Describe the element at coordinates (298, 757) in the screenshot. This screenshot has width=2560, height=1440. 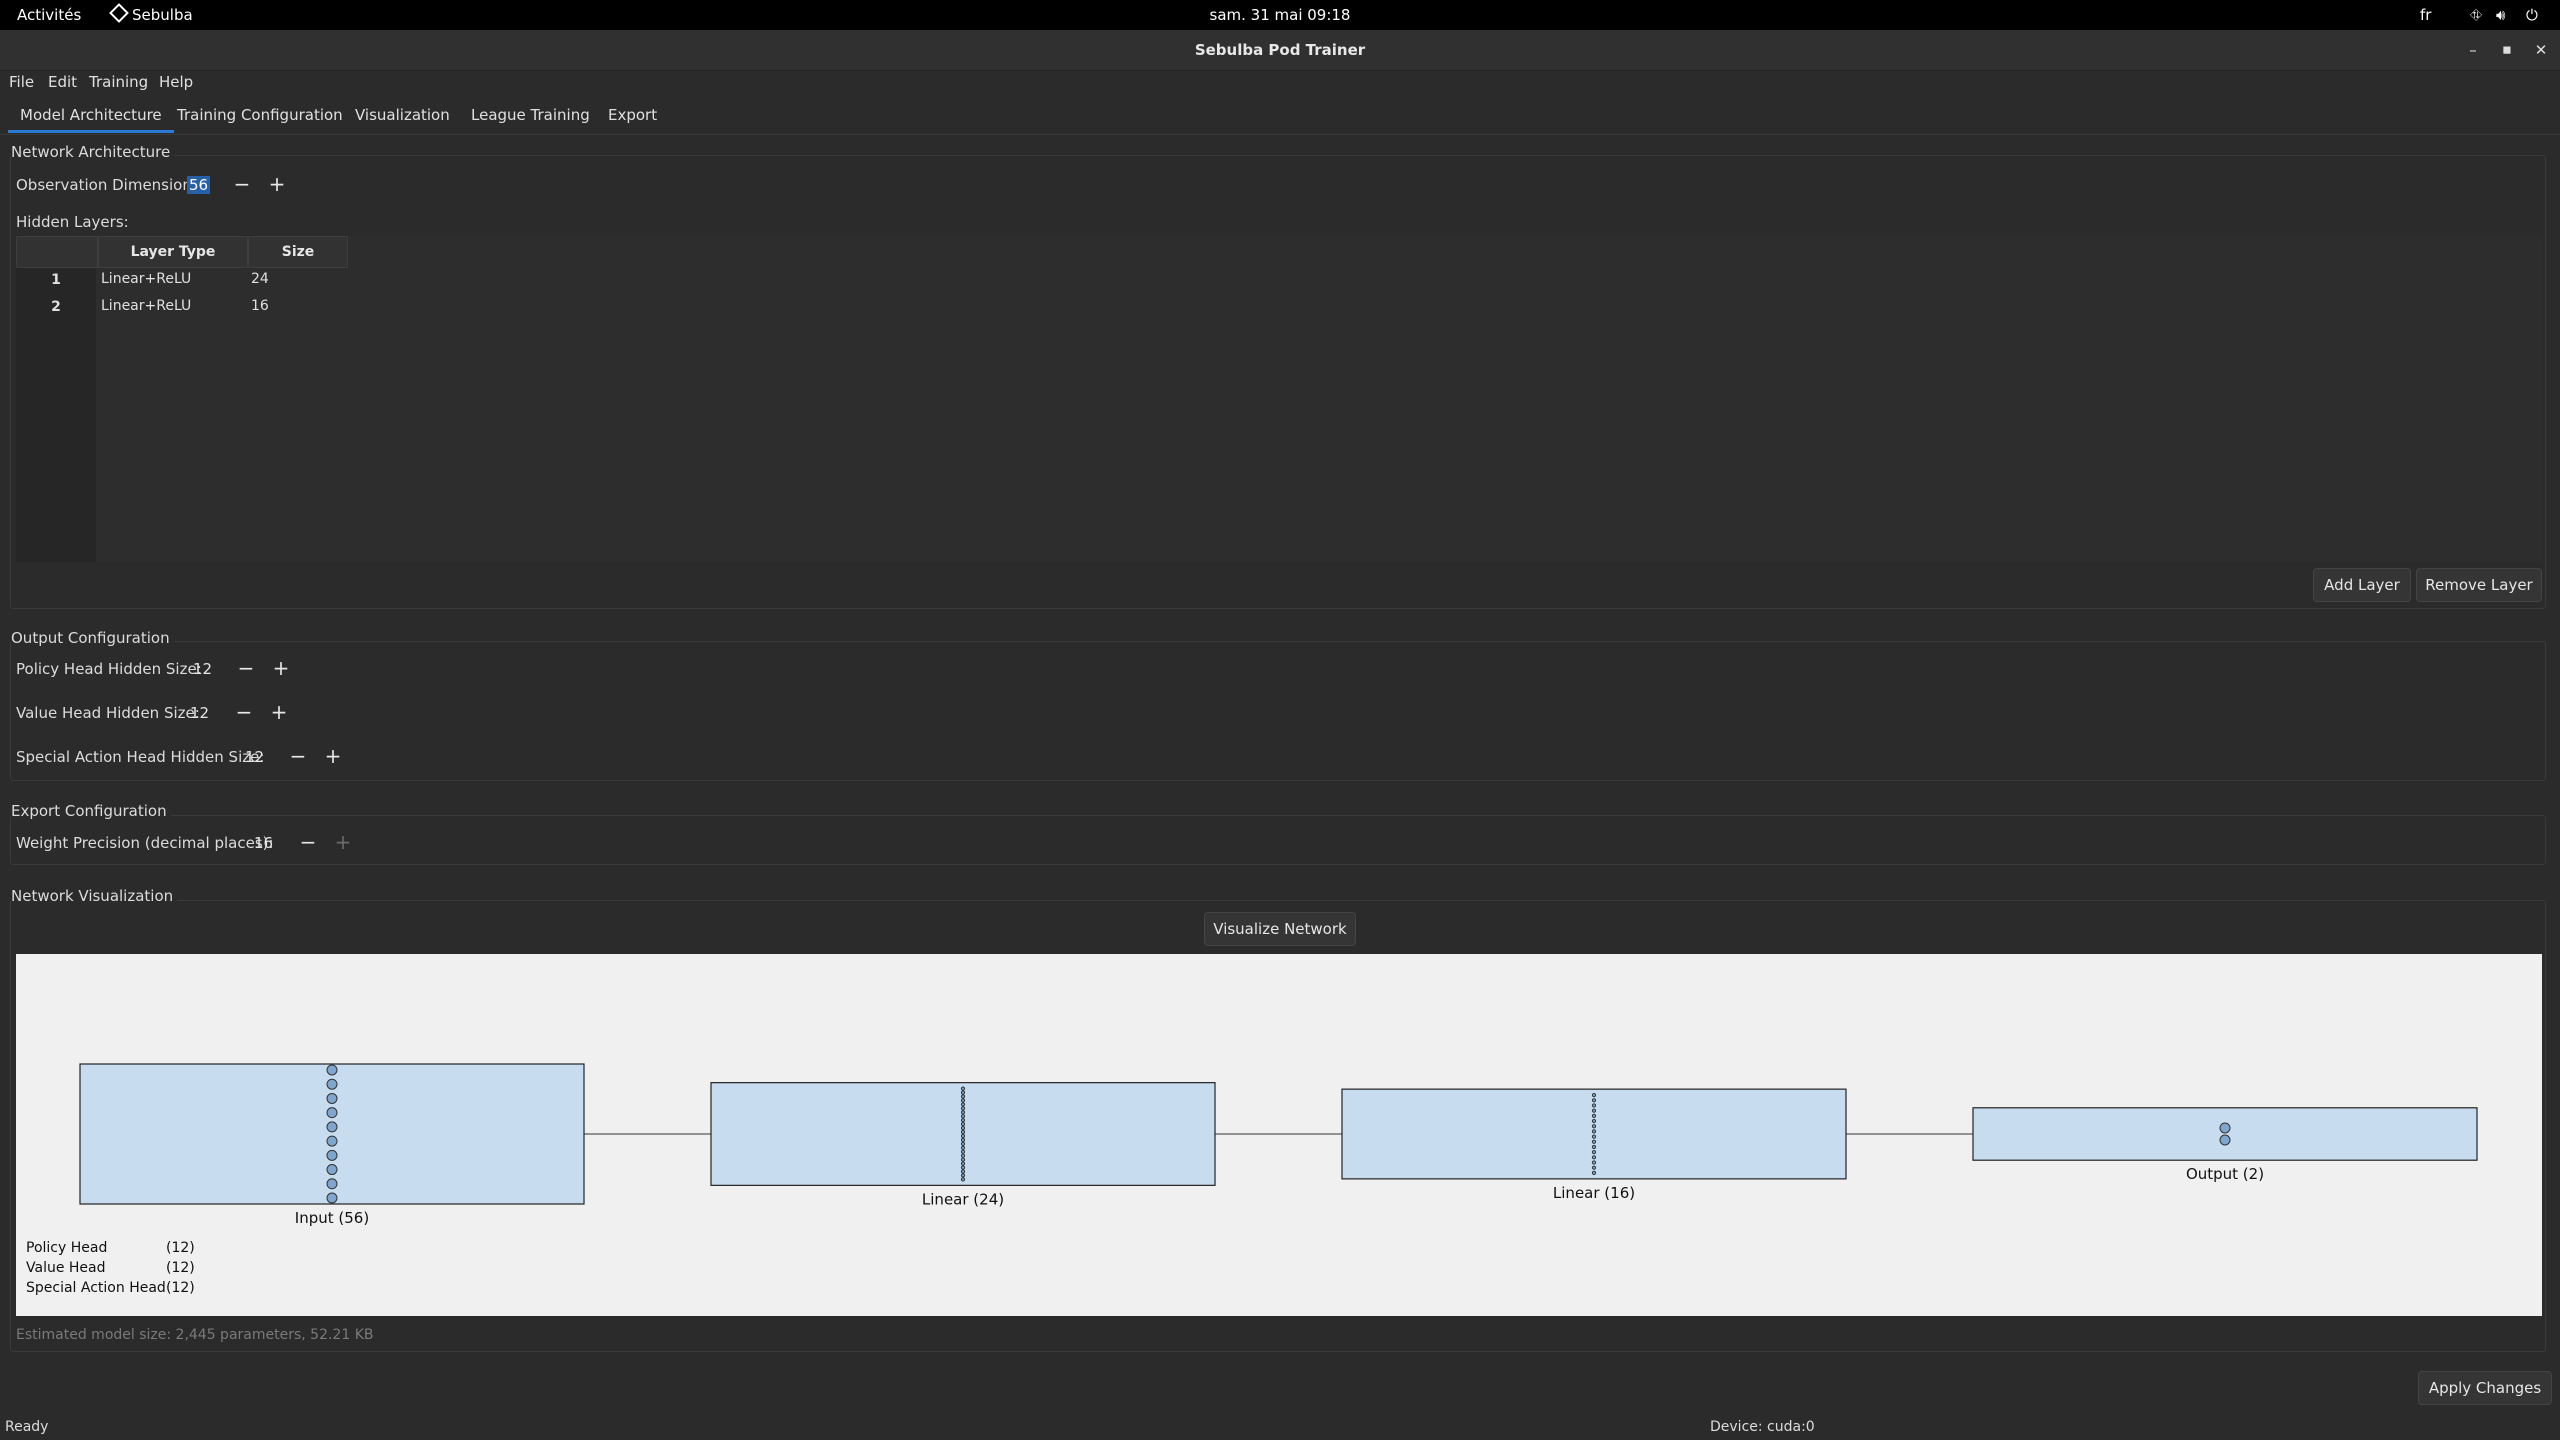
I see `special-decrement-button: −` at that location.